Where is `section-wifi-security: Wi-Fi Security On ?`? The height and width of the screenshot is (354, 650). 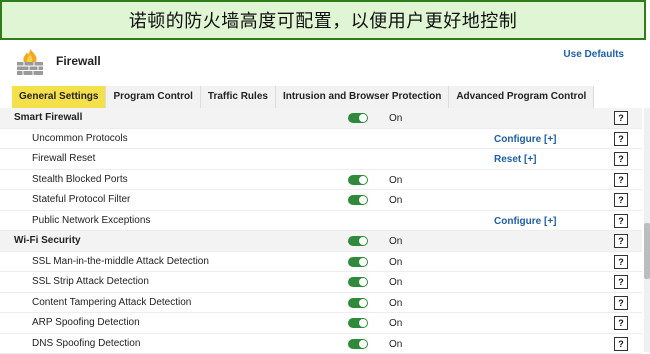
section-wifi-security: Wi-Fi Security On ? is located at coordinates (321, 241).